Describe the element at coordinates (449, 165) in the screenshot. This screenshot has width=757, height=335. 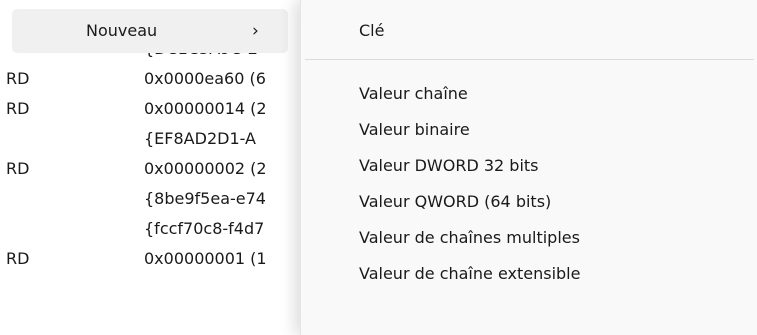
I see `submenu-item-label: Valeur DWORD 32 bits` at that location.